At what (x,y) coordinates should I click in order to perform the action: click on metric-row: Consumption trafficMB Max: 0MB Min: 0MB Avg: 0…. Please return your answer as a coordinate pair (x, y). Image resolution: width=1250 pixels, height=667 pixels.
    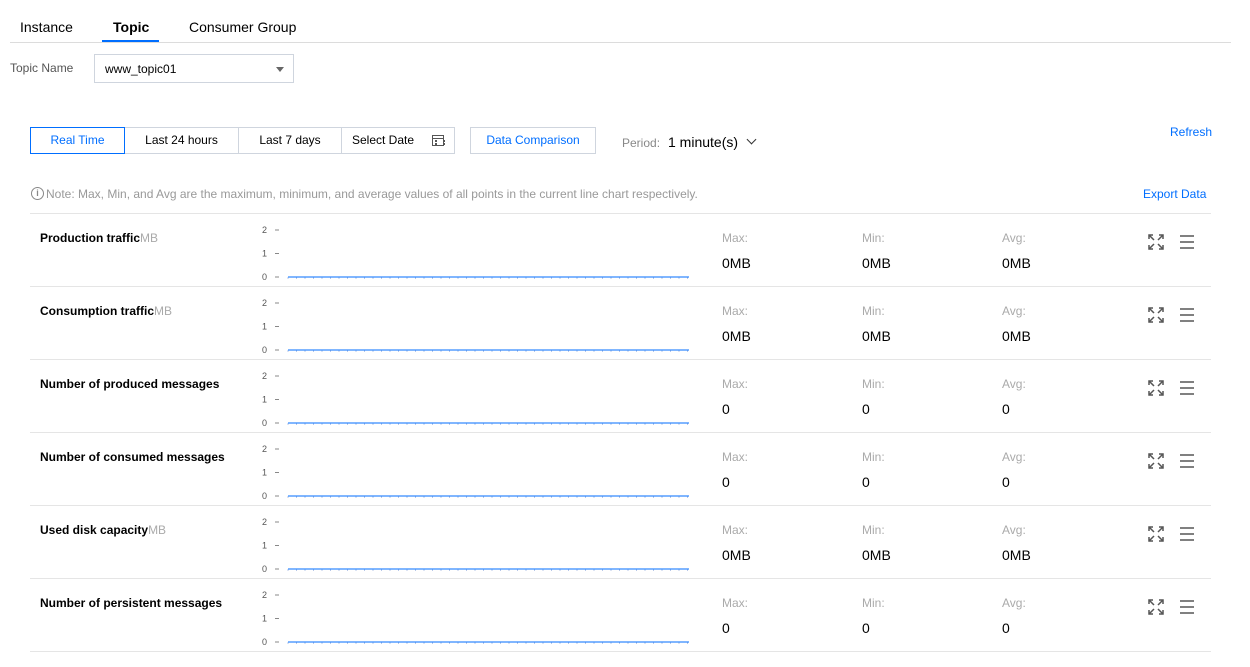
    Looking at the image, I should click on (620, 323).